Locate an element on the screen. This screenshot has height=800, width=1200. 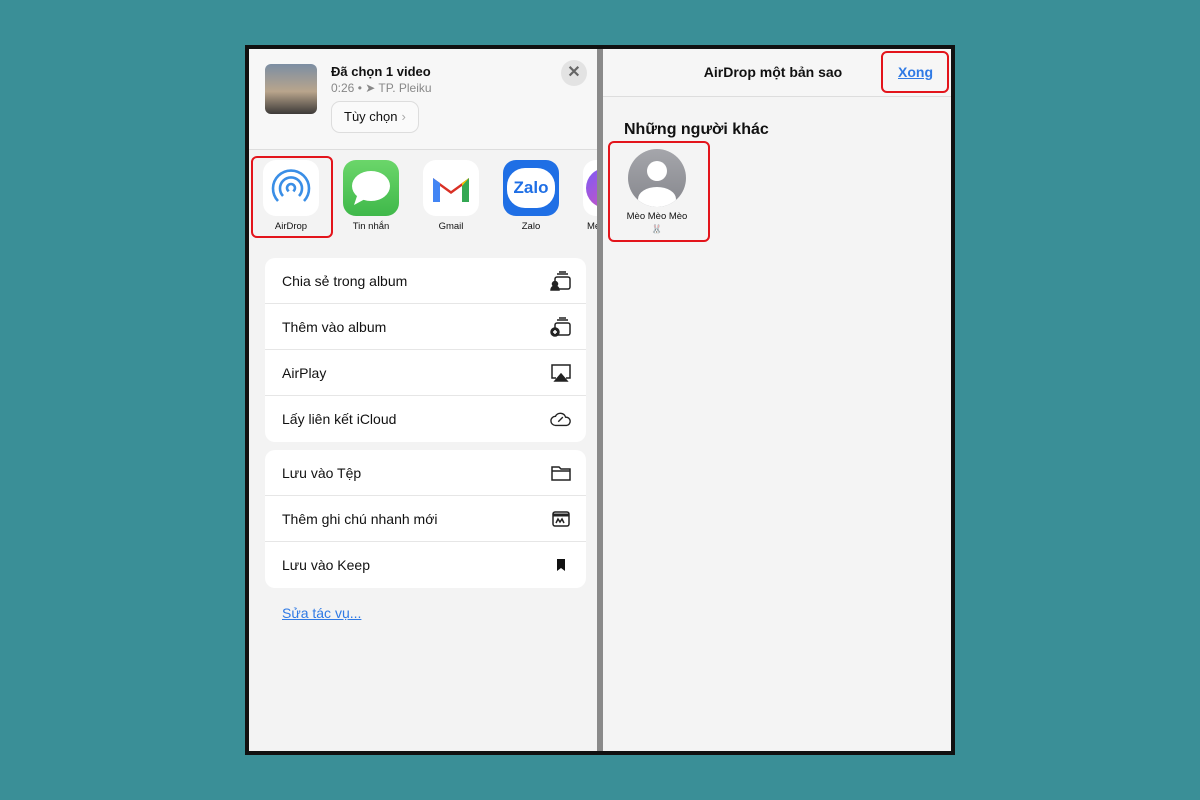
action-label: Thêm ghi chú nhanh mới is located at coordinates (360, 518).